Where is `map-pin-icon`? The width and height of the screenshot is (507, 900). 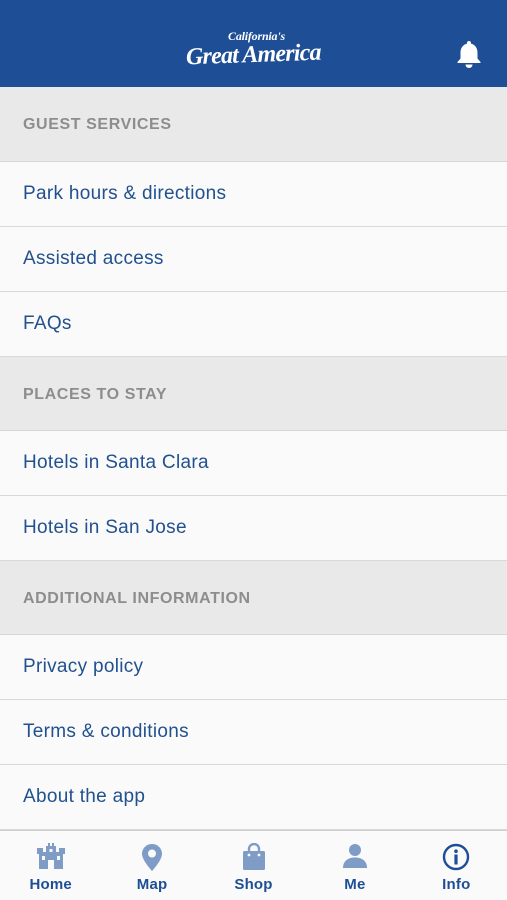 map-pin-icon is located at coordinates (152, 857).